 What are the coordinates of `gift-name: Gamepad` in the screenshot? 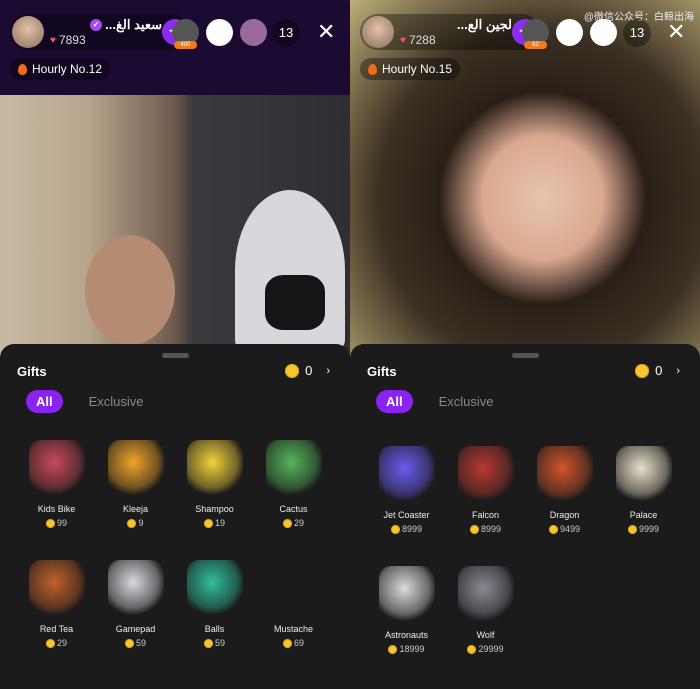 It's located at (135, 629).